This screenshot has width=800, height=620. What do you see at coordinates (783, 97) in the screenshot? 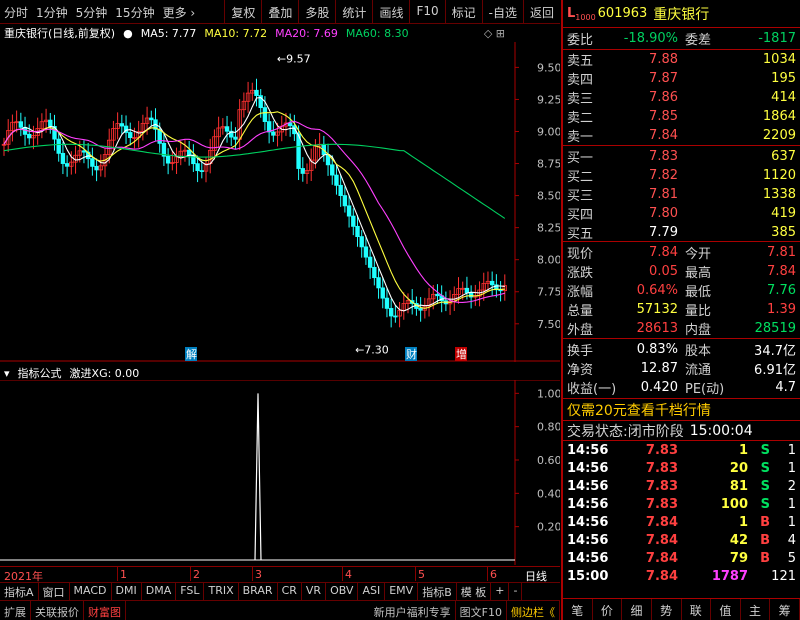
I see `order-volume: 414` at bounding box center [783, 97].